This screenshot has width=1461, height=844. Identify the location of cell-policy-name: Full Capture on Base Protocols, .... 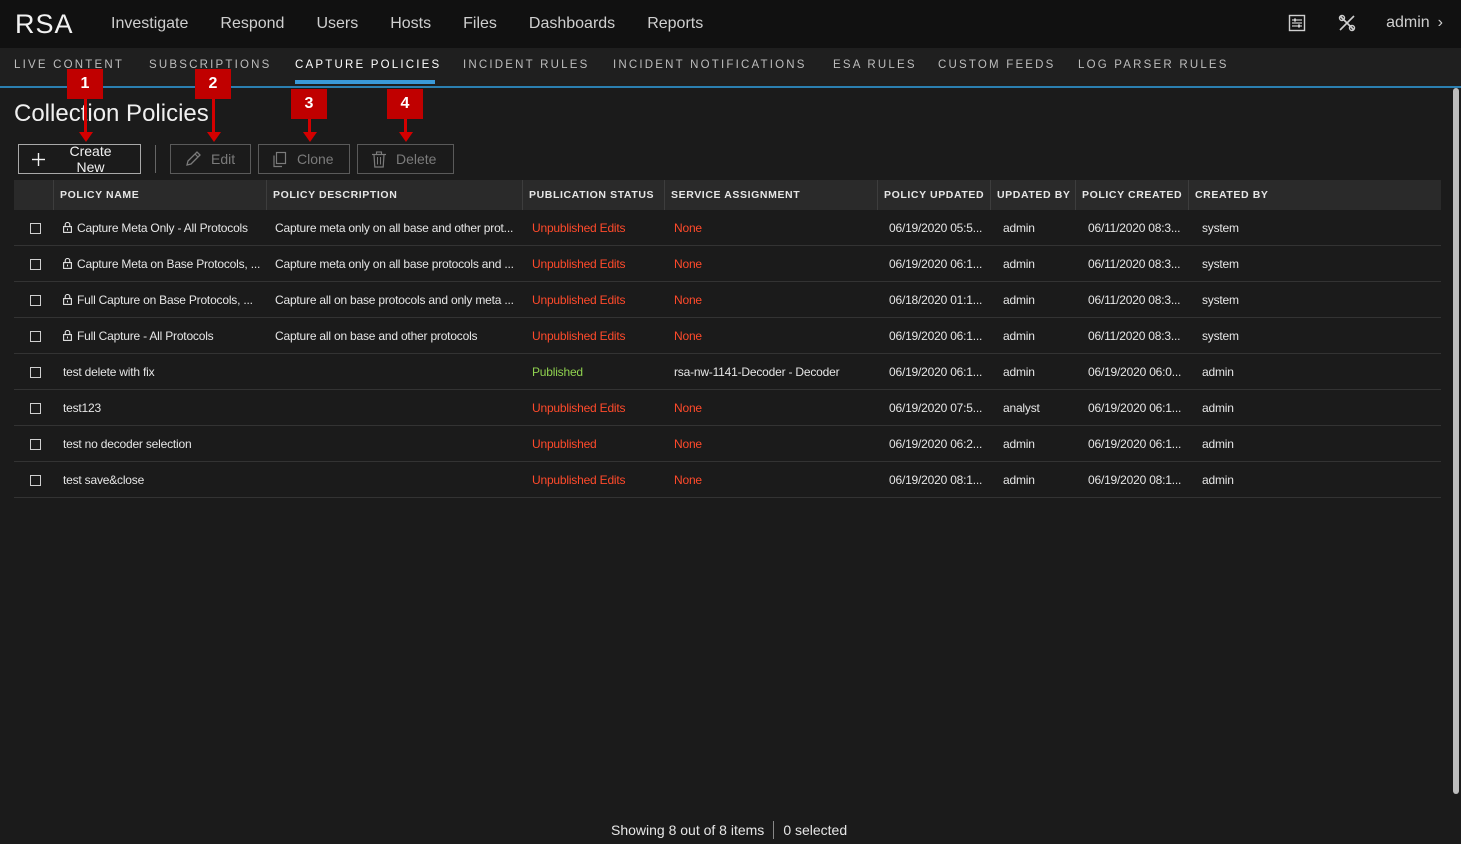
(162, 300).